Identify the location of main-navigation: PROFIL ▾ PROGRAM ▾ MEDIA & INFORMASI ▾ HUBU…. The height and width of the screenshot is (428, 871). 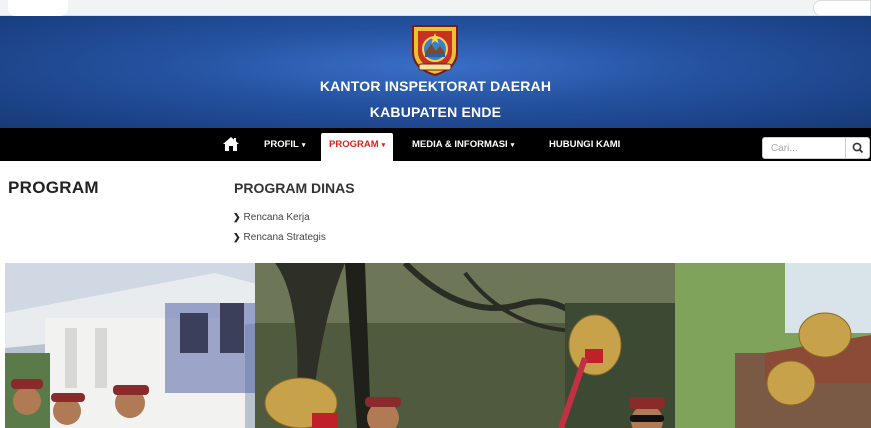
(435, 144).